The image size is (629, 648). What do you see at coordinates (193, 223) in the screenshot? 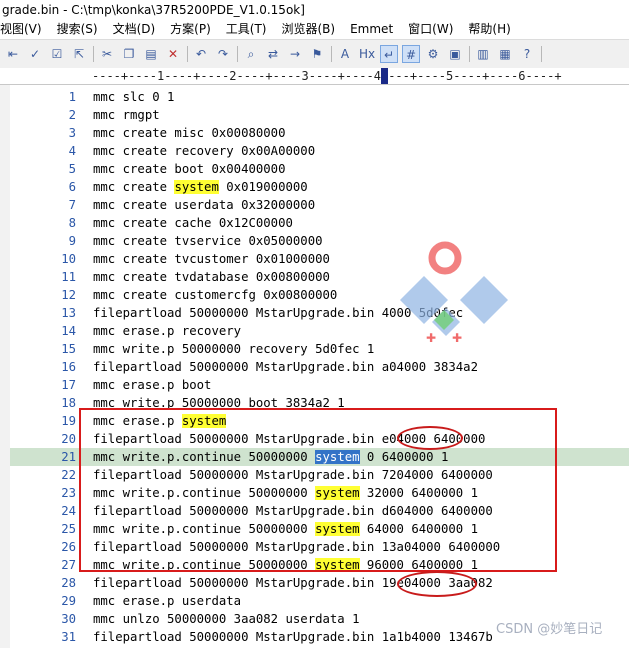
I see `line-text: mmc create cache 0x12C00000` at bounding box center [193, 223].